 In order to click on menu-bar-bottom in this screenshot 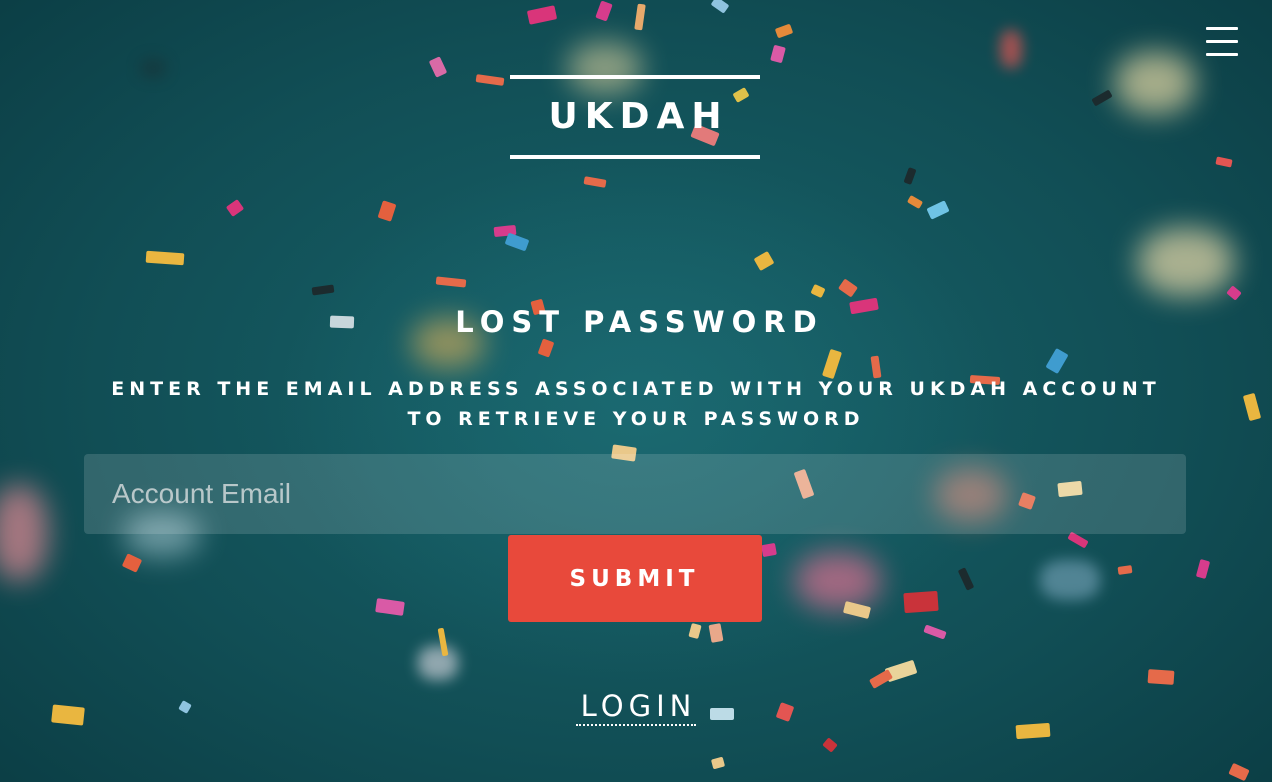, I will do `click(1222, 54)`.